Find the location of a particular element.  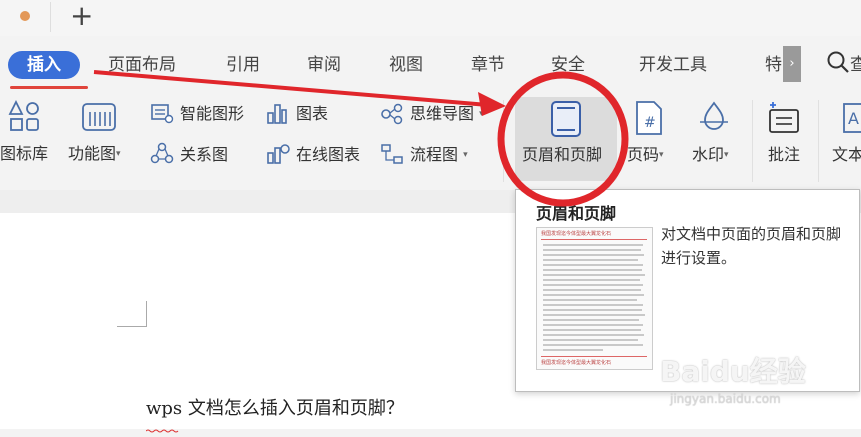

function-chart-icon is located at coordinates (99, 119).